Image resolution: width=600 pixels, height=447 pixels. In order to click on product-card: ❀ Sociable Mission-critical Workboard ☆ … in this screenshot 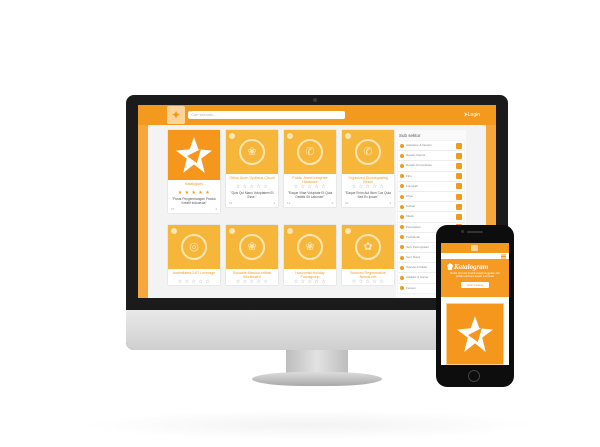, I will do `click(252, 255)`.